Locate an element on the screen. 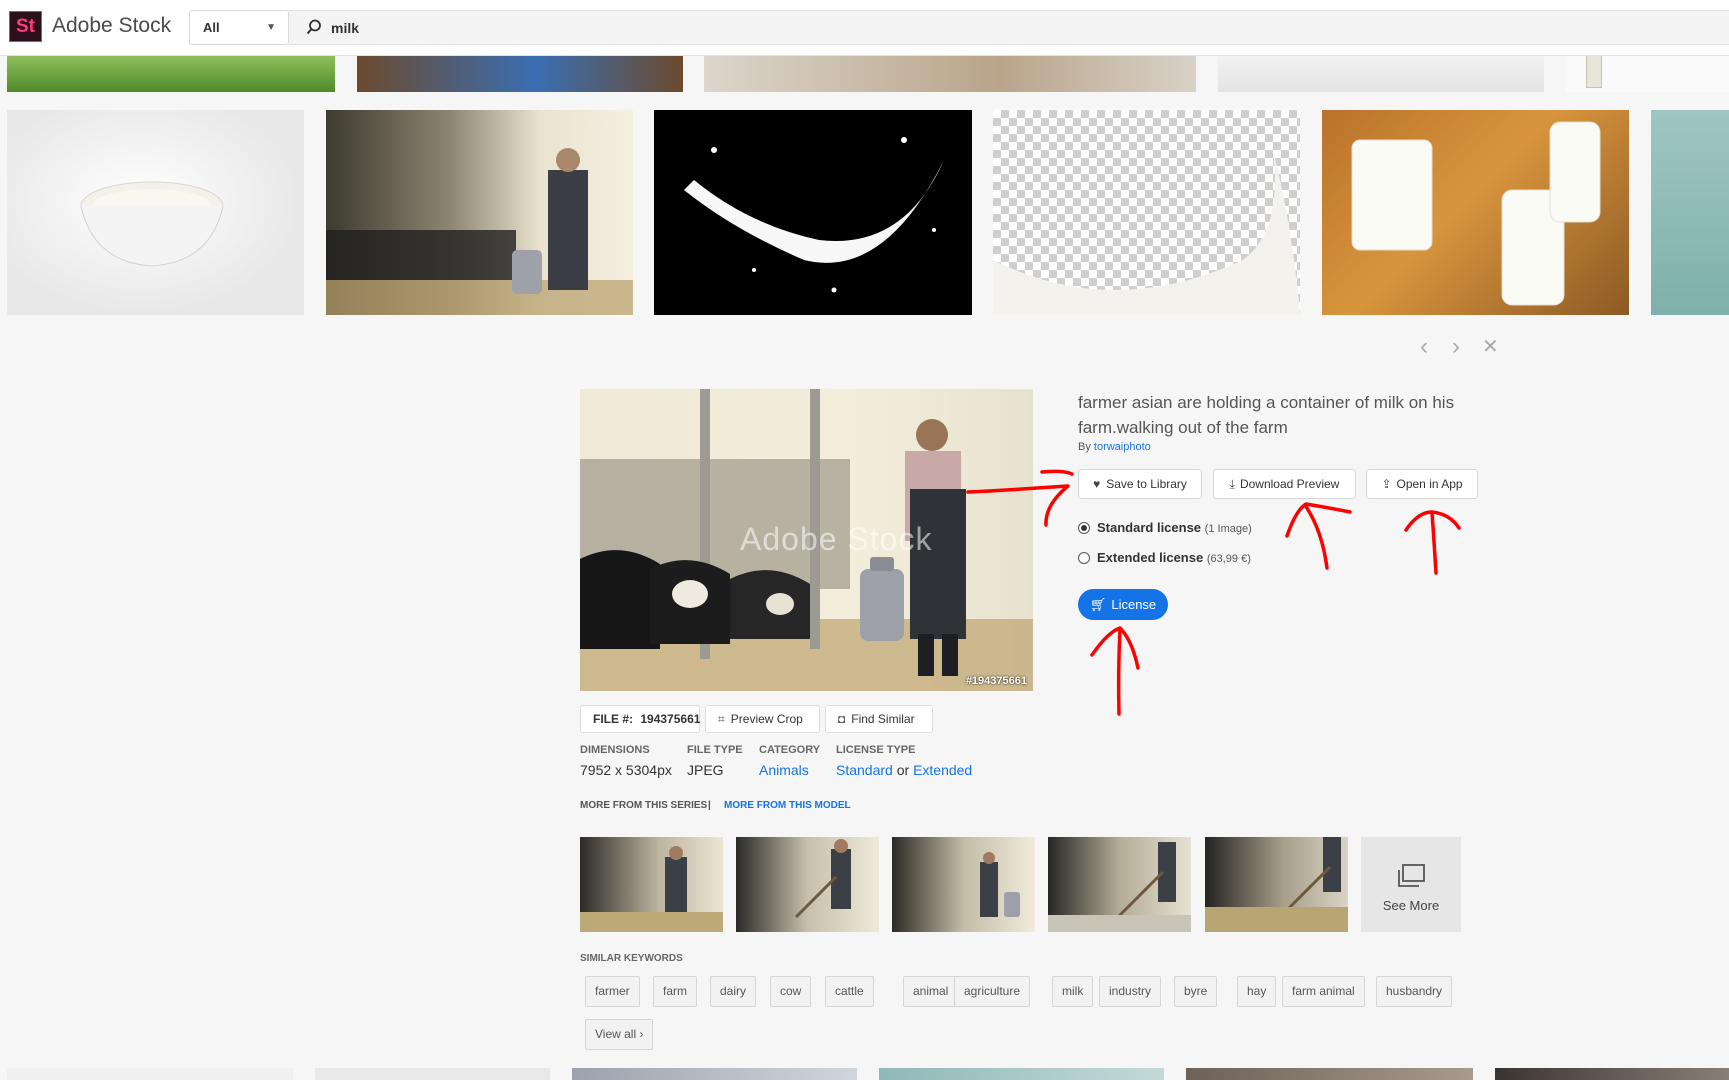 The image size is (1729, 1080). close-detail-icon: ✕ is located at coordinates (1490, 347).